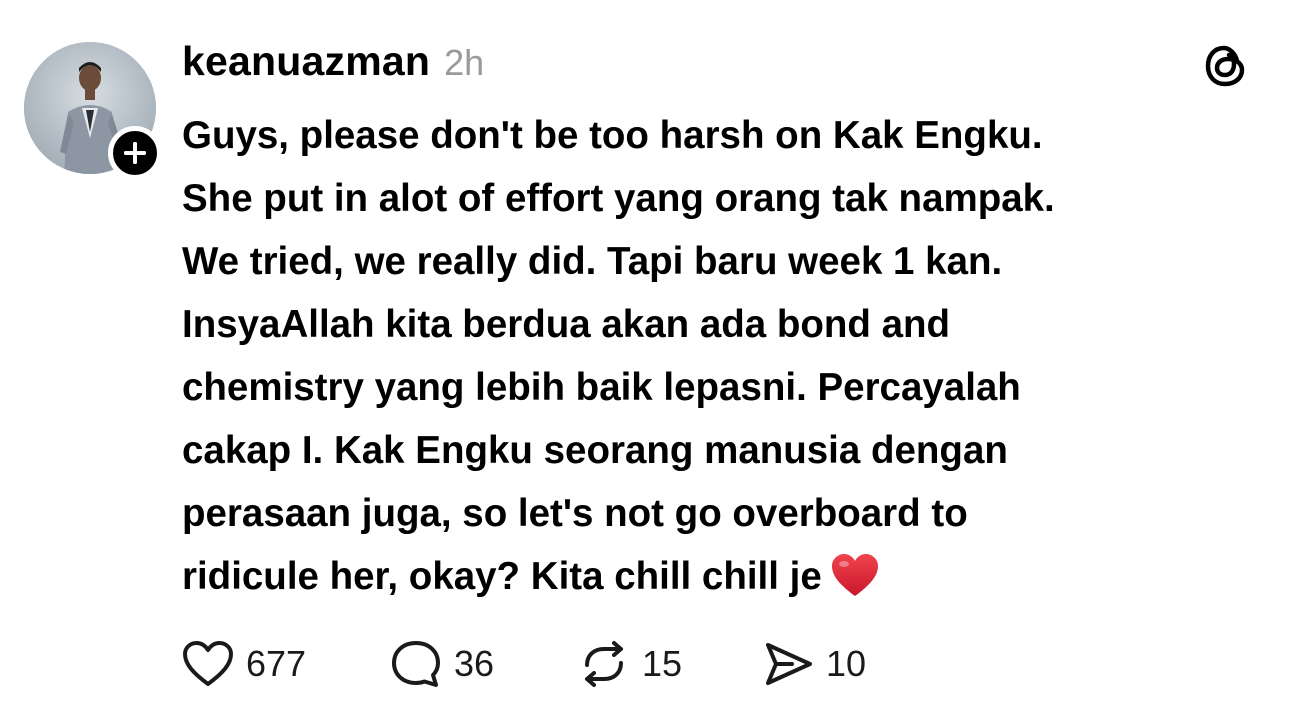 The image size is (1290, 726). Describe the element at coordinates (306, 61) in the screenshot. I see `username: keanuazman` at that location.